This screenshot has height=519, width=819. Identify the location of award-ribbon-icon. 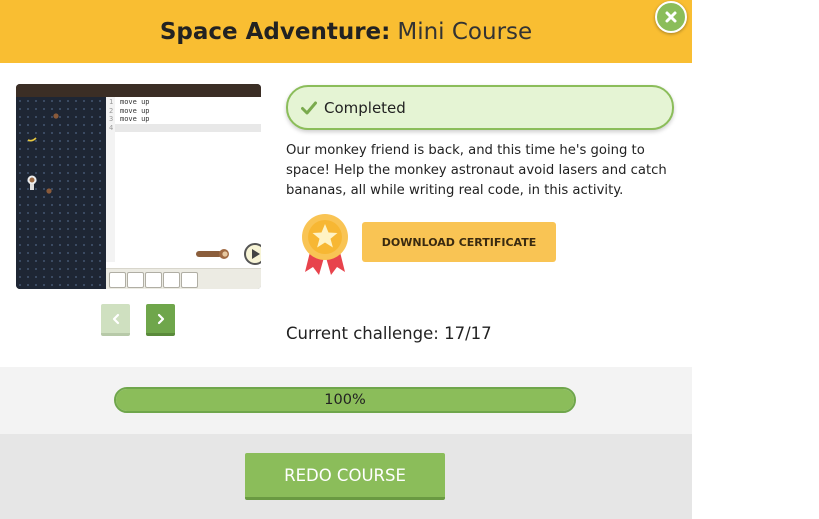
(325, 246).